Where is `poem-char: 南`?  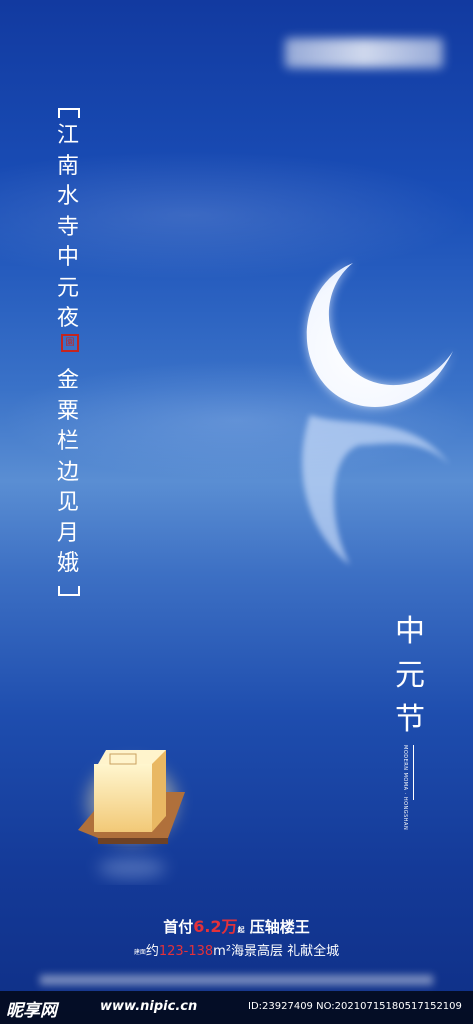 poem-char: 南 is located at coordinates (67, 166).